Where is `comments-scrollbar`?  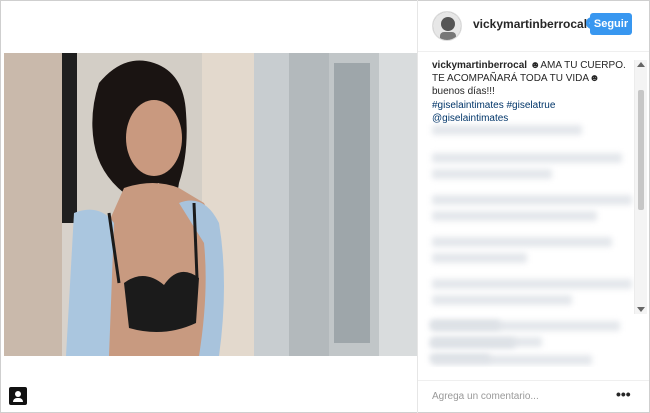
comments-scrollbar is located at coordinates (640, 187).